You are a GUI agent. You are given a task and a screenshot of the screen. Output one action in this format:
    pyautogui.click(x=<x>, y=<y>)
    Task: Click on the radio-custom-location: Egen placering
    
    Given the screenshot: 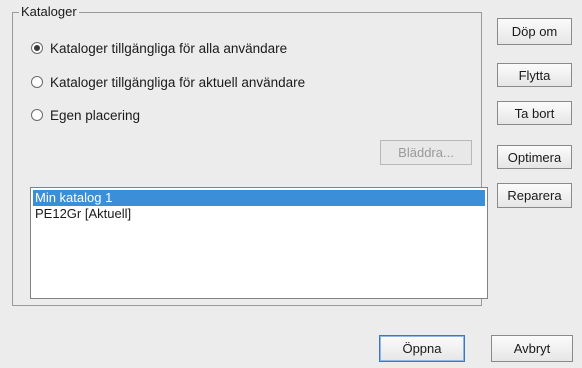 What is the action you would take?
    pyautogui.click(x=85, y=115)
    